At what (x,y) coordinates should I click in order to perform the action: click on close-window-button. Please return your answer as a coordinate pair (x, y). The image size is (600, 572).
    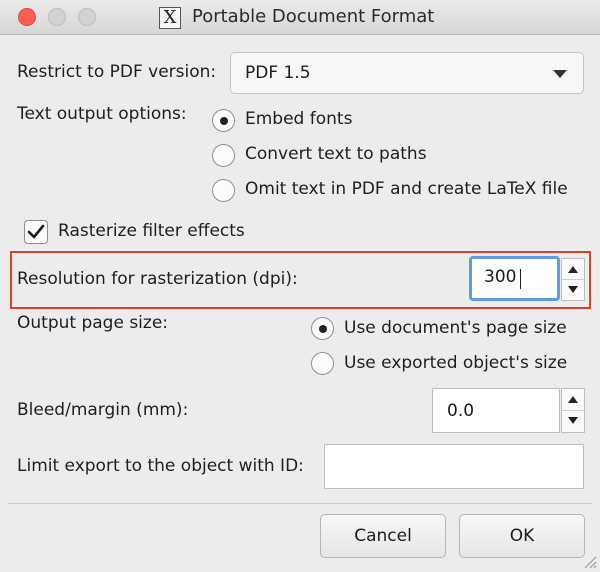
    Looking at the image, I should click on (27, 17).